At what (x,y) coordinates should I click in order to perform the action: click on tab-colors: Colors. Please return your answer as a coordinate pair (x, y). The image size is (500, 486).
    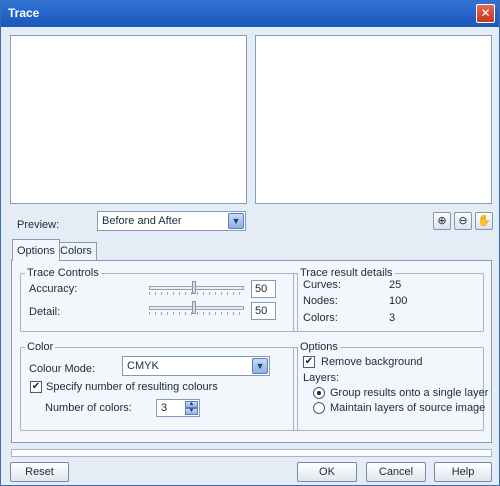
    Looking at the image, I should click on (76, 251).